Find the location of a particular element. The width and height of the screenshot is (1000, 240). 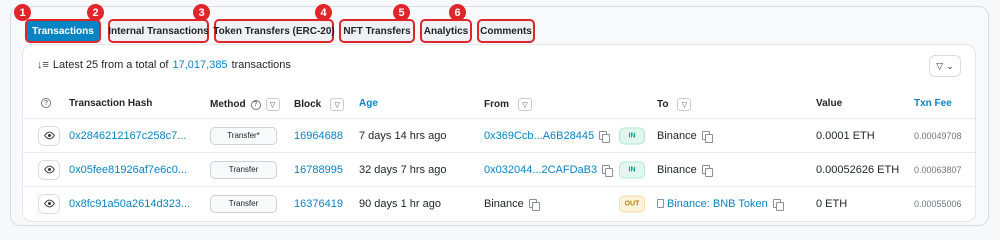

contract-icon is located at coordinates (660, 204).